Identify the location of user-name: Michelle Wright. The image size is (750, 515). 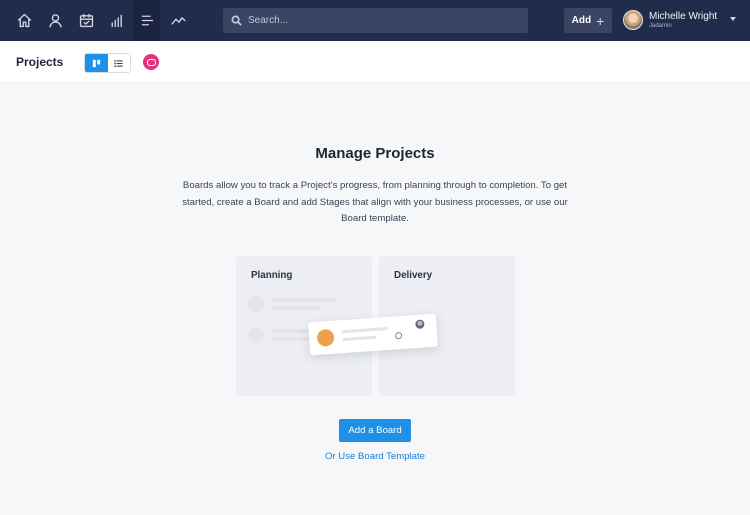
(683, 16).